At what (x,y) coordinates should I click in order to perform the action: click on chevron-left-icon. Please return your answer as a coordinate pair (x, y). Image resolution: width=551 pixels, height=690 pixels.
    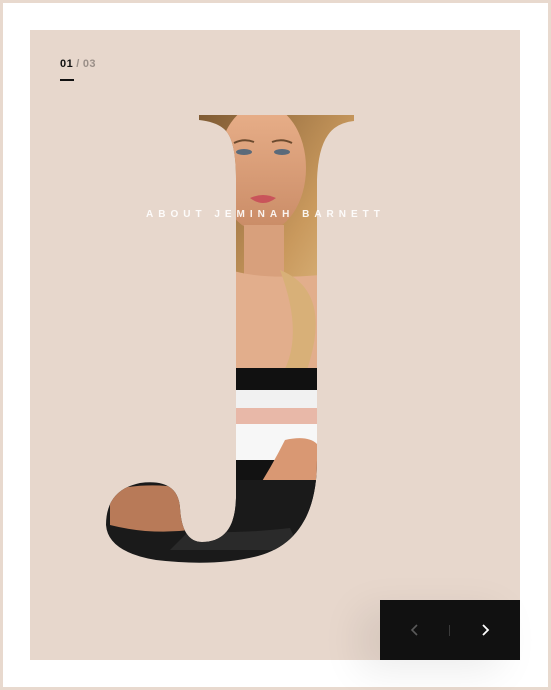
    Looking at the image, I should click on (414, 630).